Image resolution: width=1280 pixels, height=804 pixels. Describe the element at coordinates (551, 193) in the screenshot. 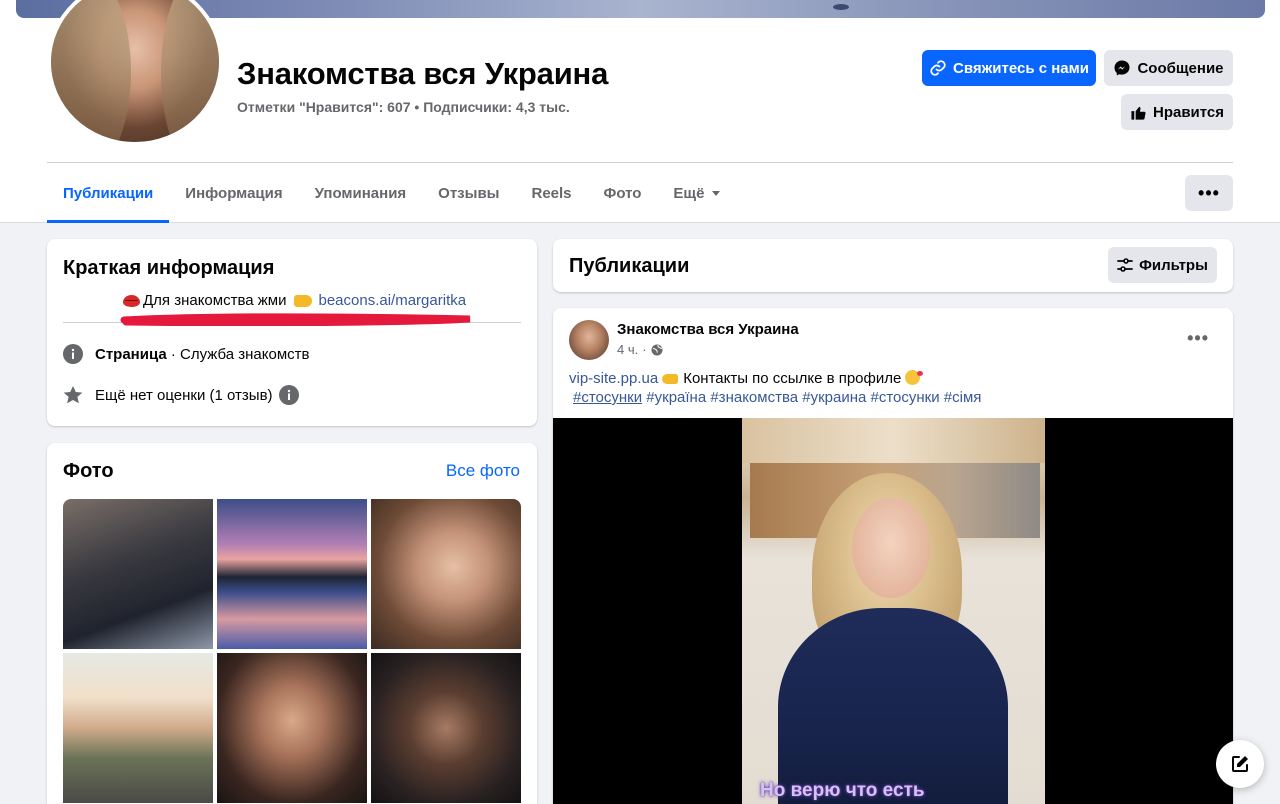

I see `tab-reels: Reels` at that location.